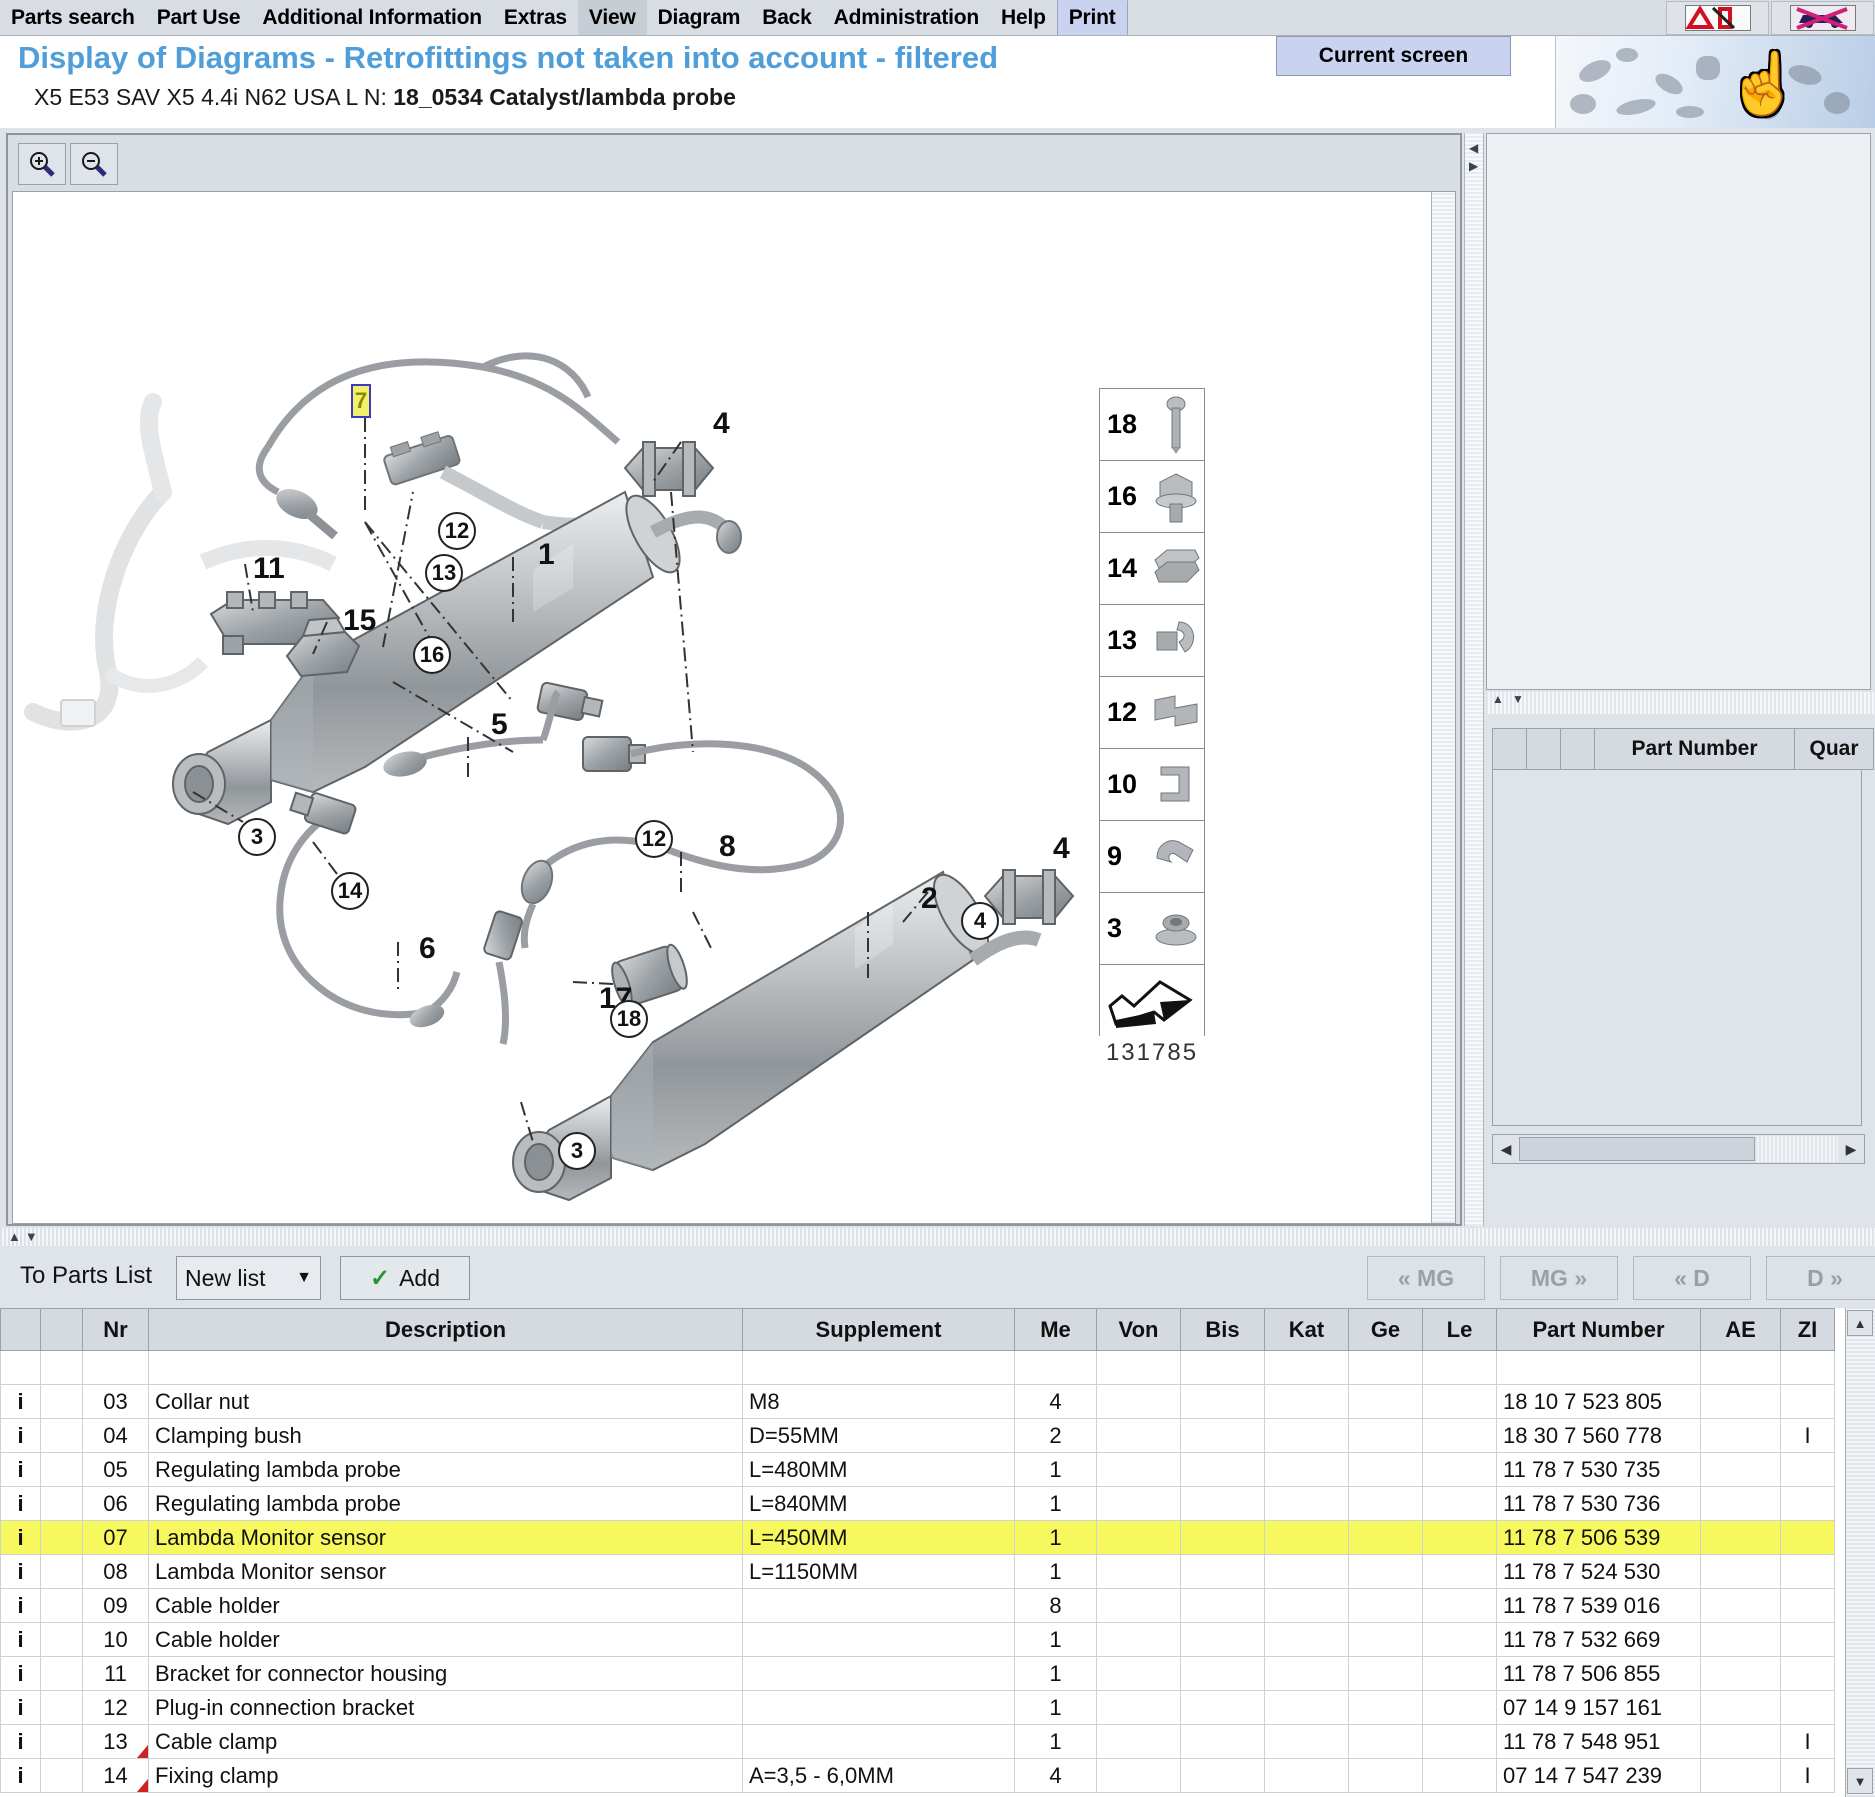  Describe the element at coordinates (42, 164) in the screenshot. I see `zoom-in-button` at that location.